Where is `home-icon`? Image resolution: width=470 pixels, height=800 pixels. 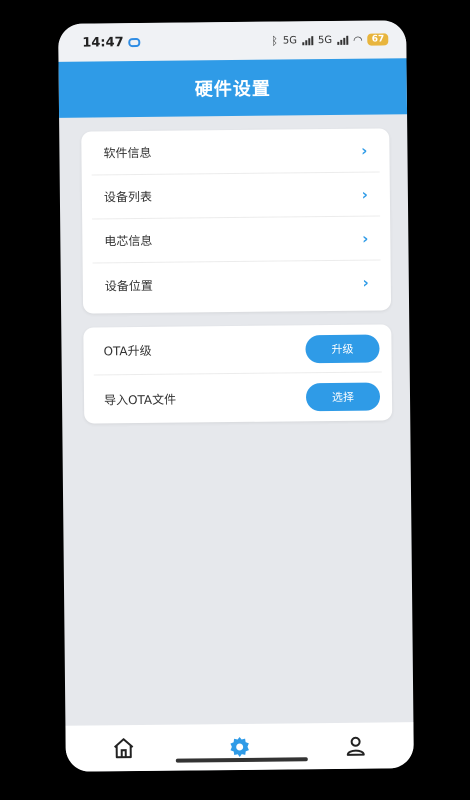
home-icon is located at coordinates (123, 748).